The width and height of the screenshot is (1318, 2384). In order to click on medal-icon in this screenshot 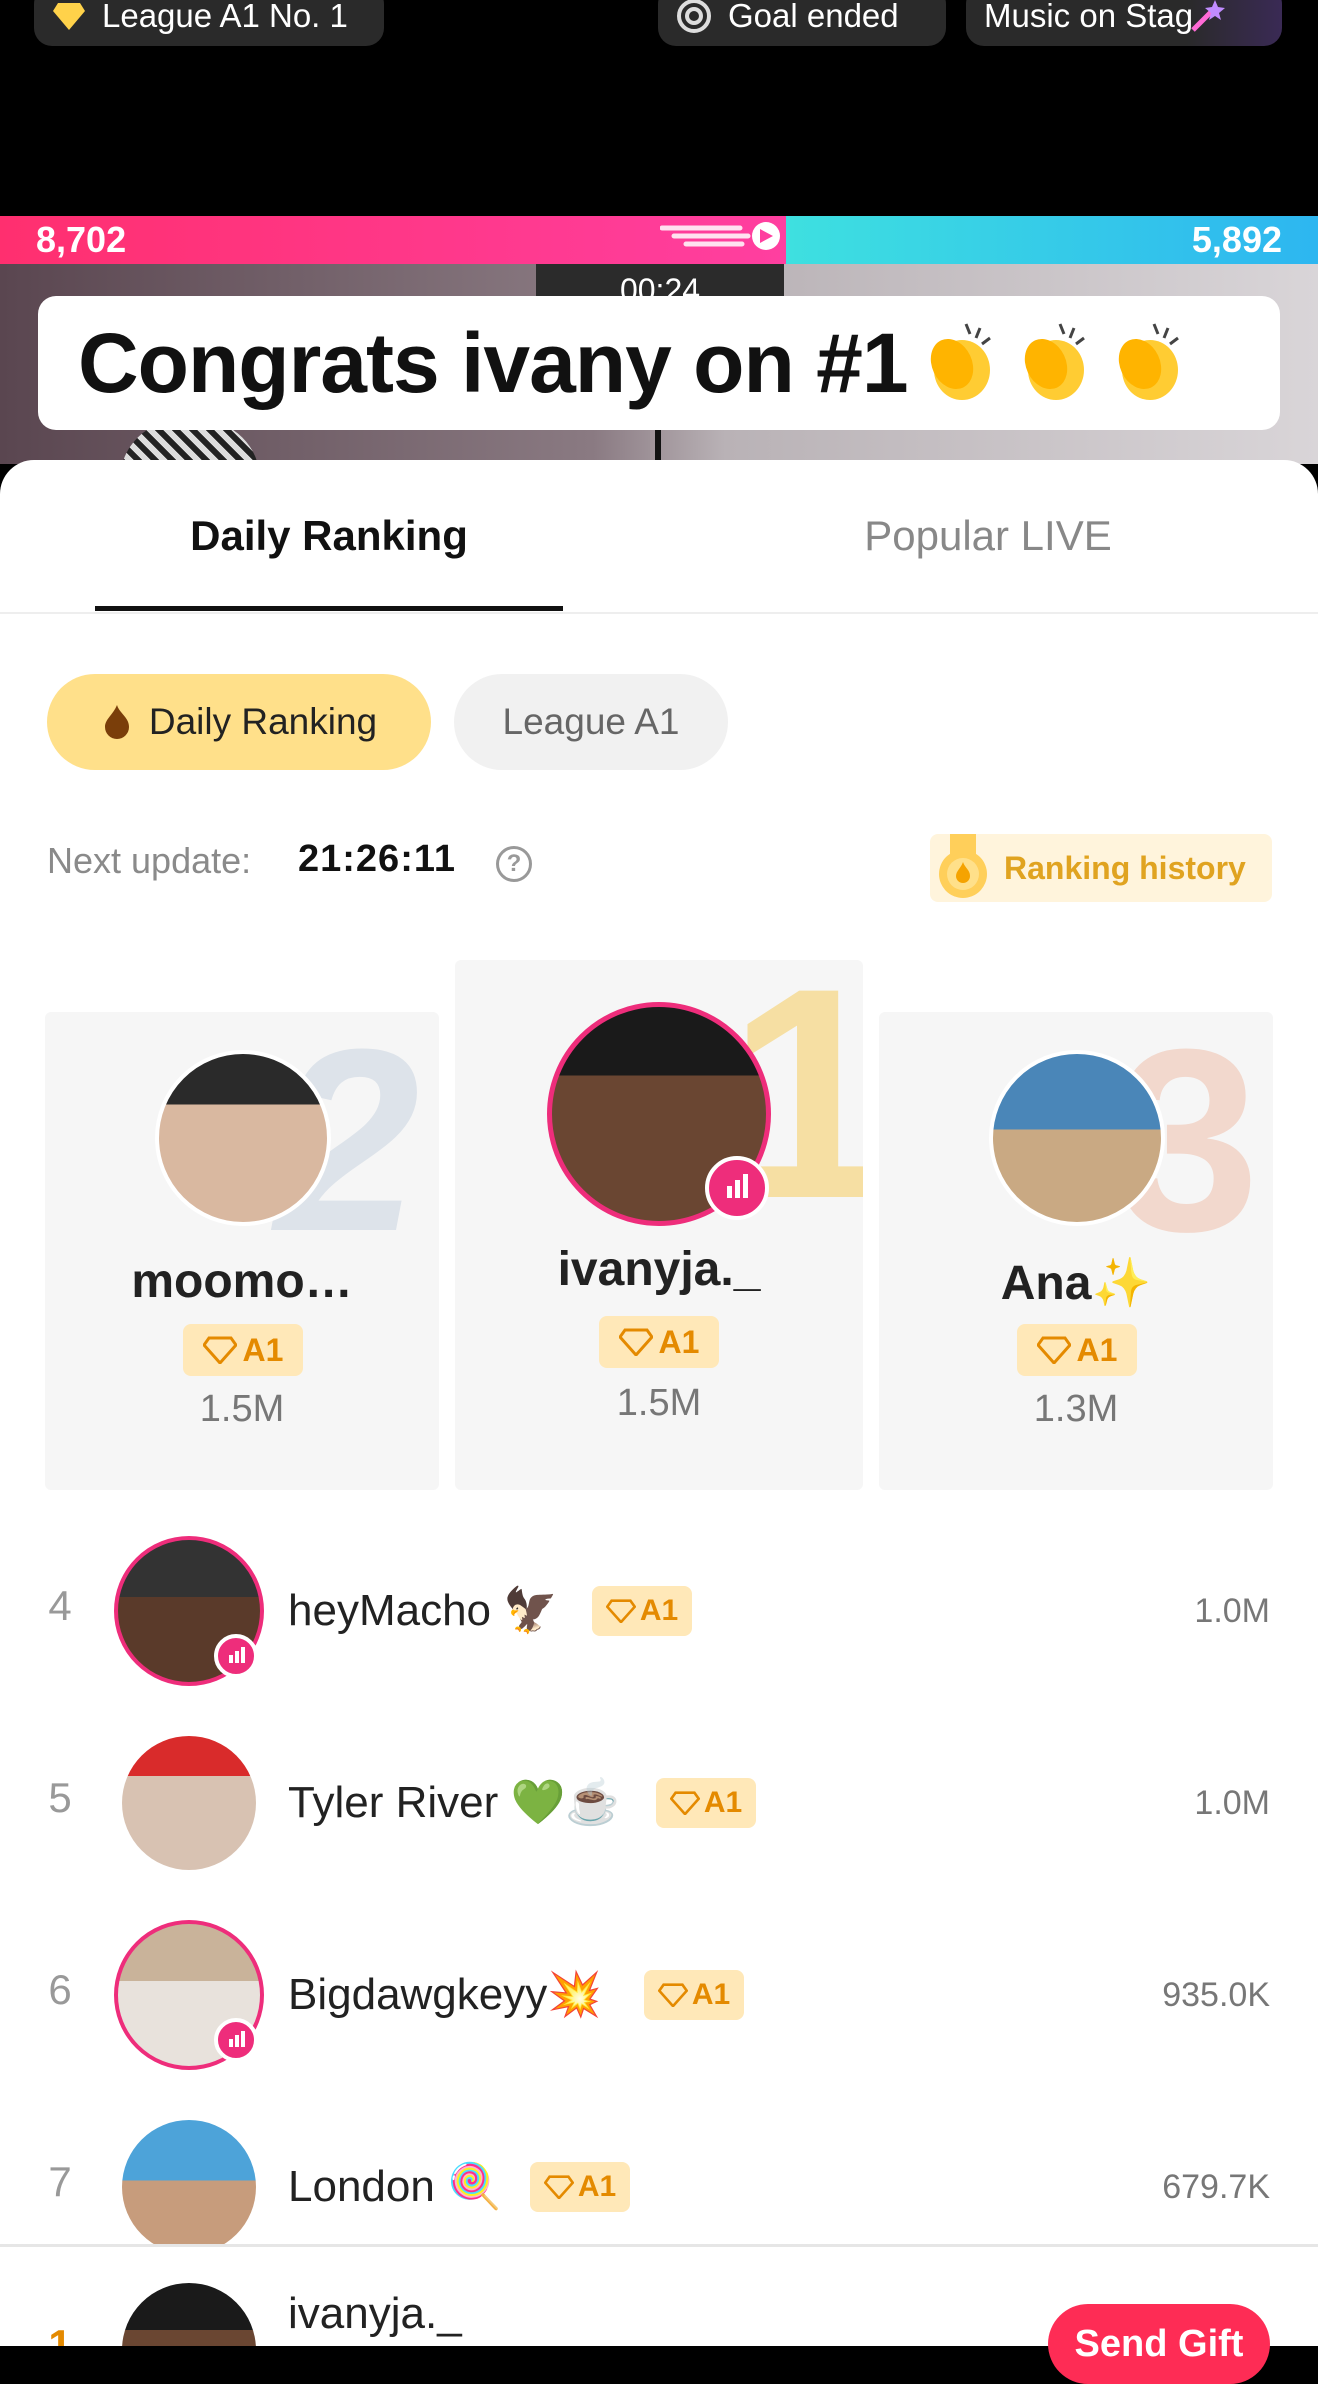, I will do `click(963, 870)`.